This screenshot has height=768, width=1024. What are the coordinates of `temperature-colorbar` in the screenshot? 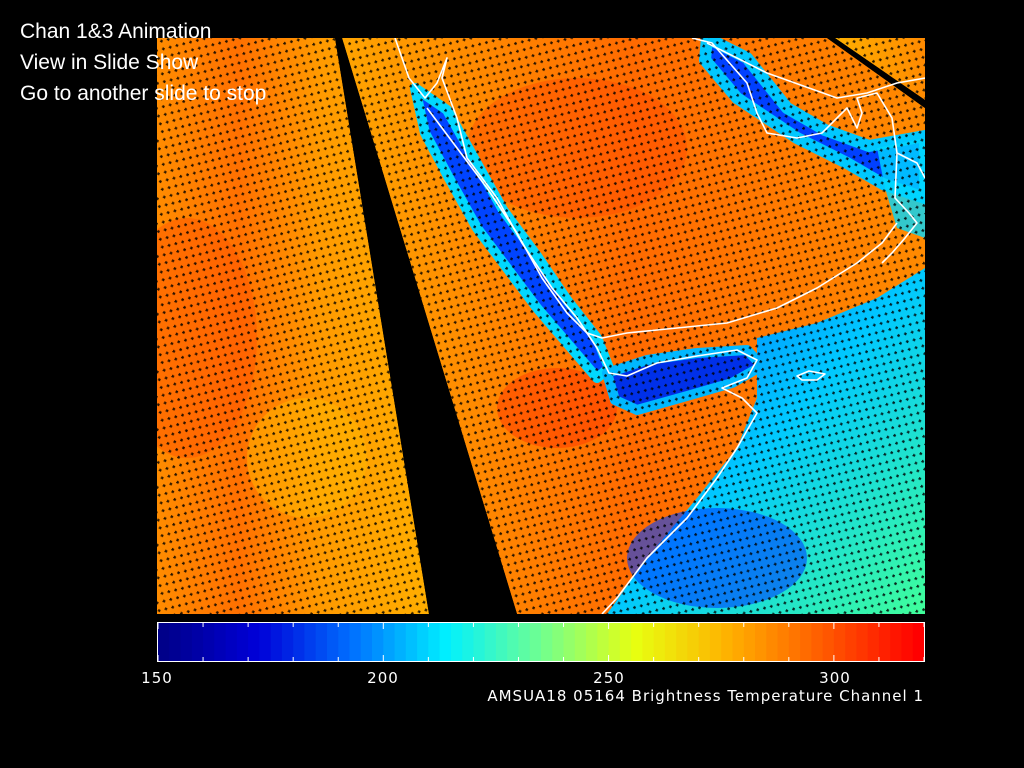 It's located at (541, 642).